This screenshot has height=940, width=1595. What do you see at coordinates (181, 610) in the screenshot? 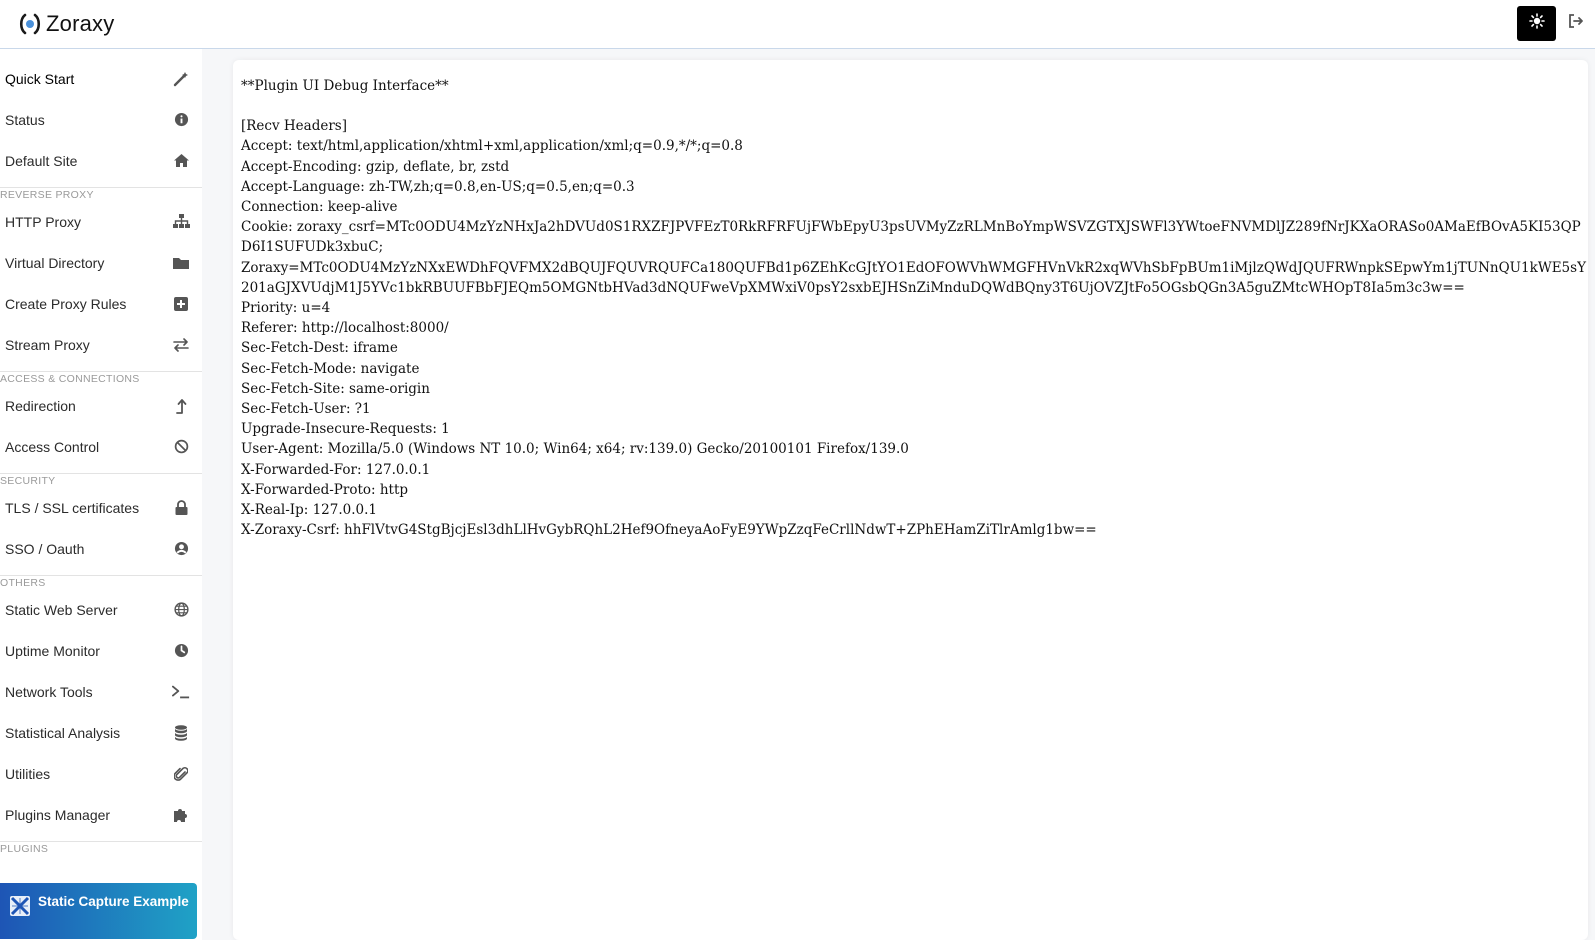
I see `globe-icon` at bounding box center [181, 610].